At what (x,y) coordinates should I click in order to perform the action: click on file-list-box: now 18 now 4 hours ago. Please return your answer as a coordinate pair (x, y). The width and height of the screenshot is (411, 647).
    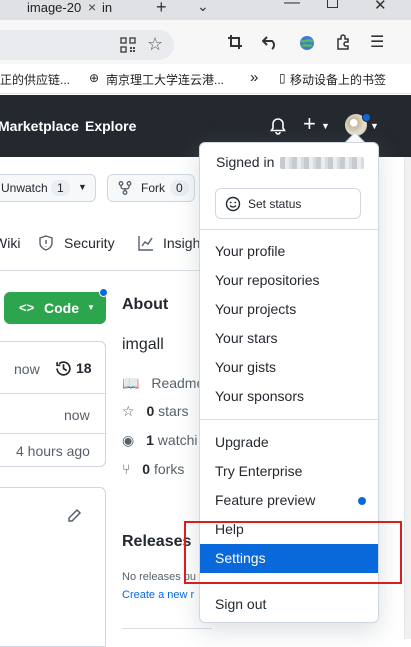
    Looking at the image, I should click on (53, 404).